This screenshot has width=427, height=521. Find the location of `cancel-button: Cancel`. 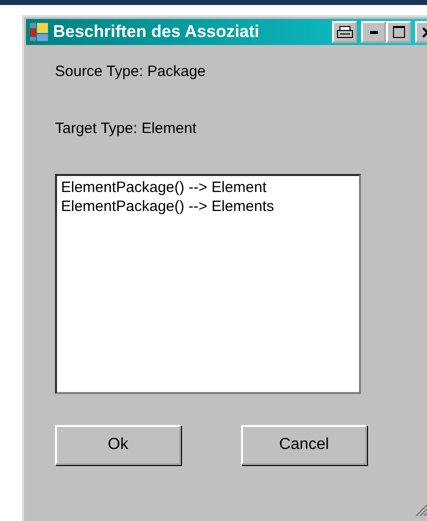

cancel-button: Cancel is located at coordinates (304, 445).